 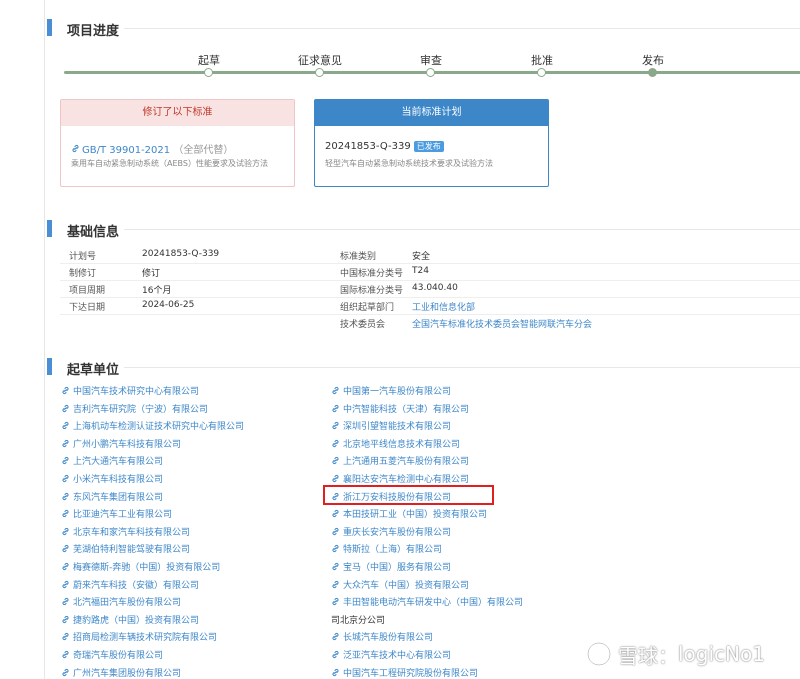 I want to click on drafting-unit-link: 招商局检测车辆技术研究院有限公司, so click(x=139, y=636).